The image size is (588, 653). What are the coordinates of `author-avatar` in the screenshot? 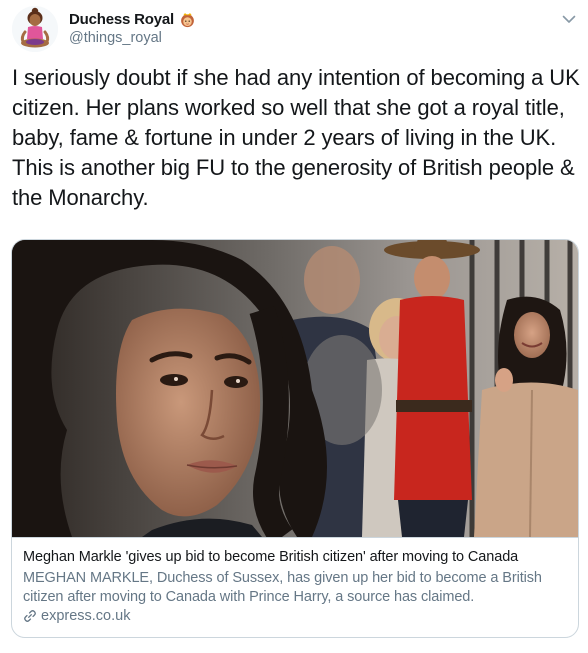 It's located at (35, 29).